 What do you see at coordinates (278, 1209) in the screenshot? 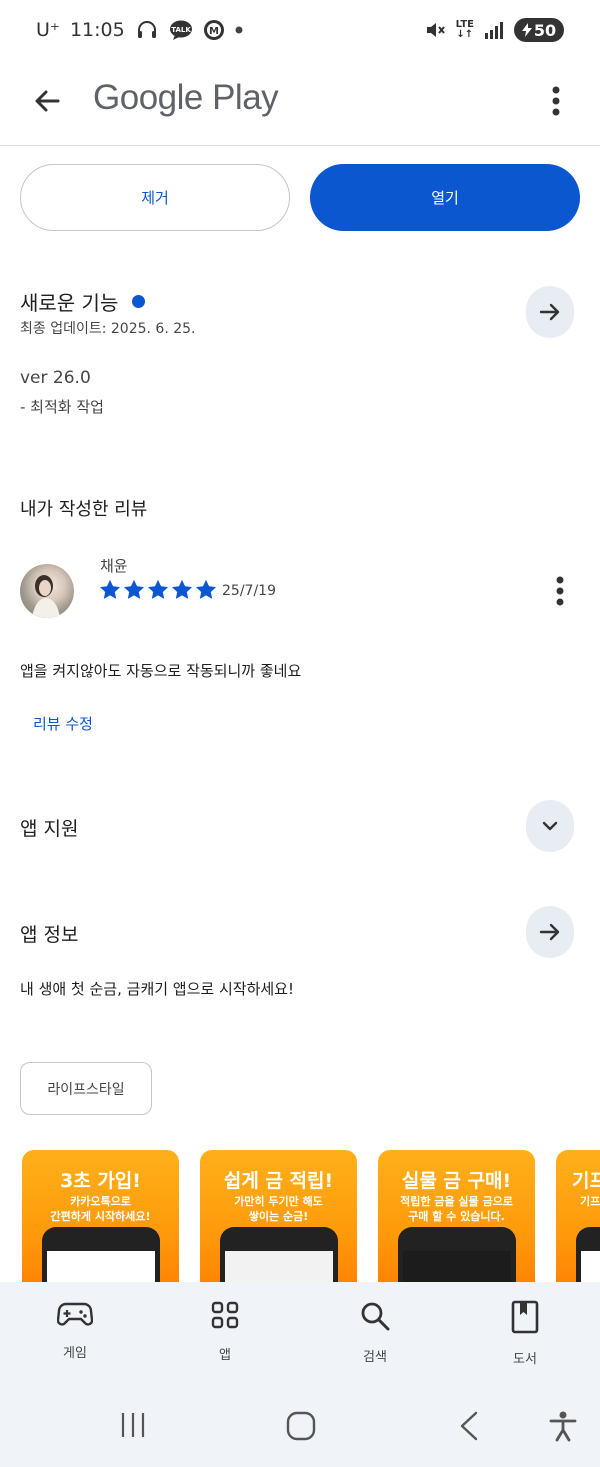
I see `screenshot-subtitle: 가만히 두기만 해도 쌓이는 순금!` at bounding box center [278, 1209].